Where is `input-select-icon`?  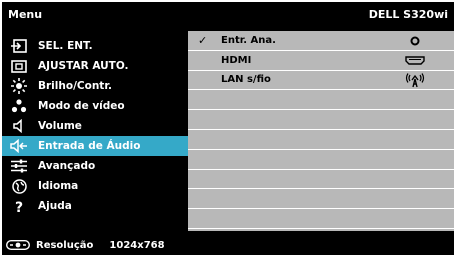
input-select-icon is located at coordinates (19, 46).